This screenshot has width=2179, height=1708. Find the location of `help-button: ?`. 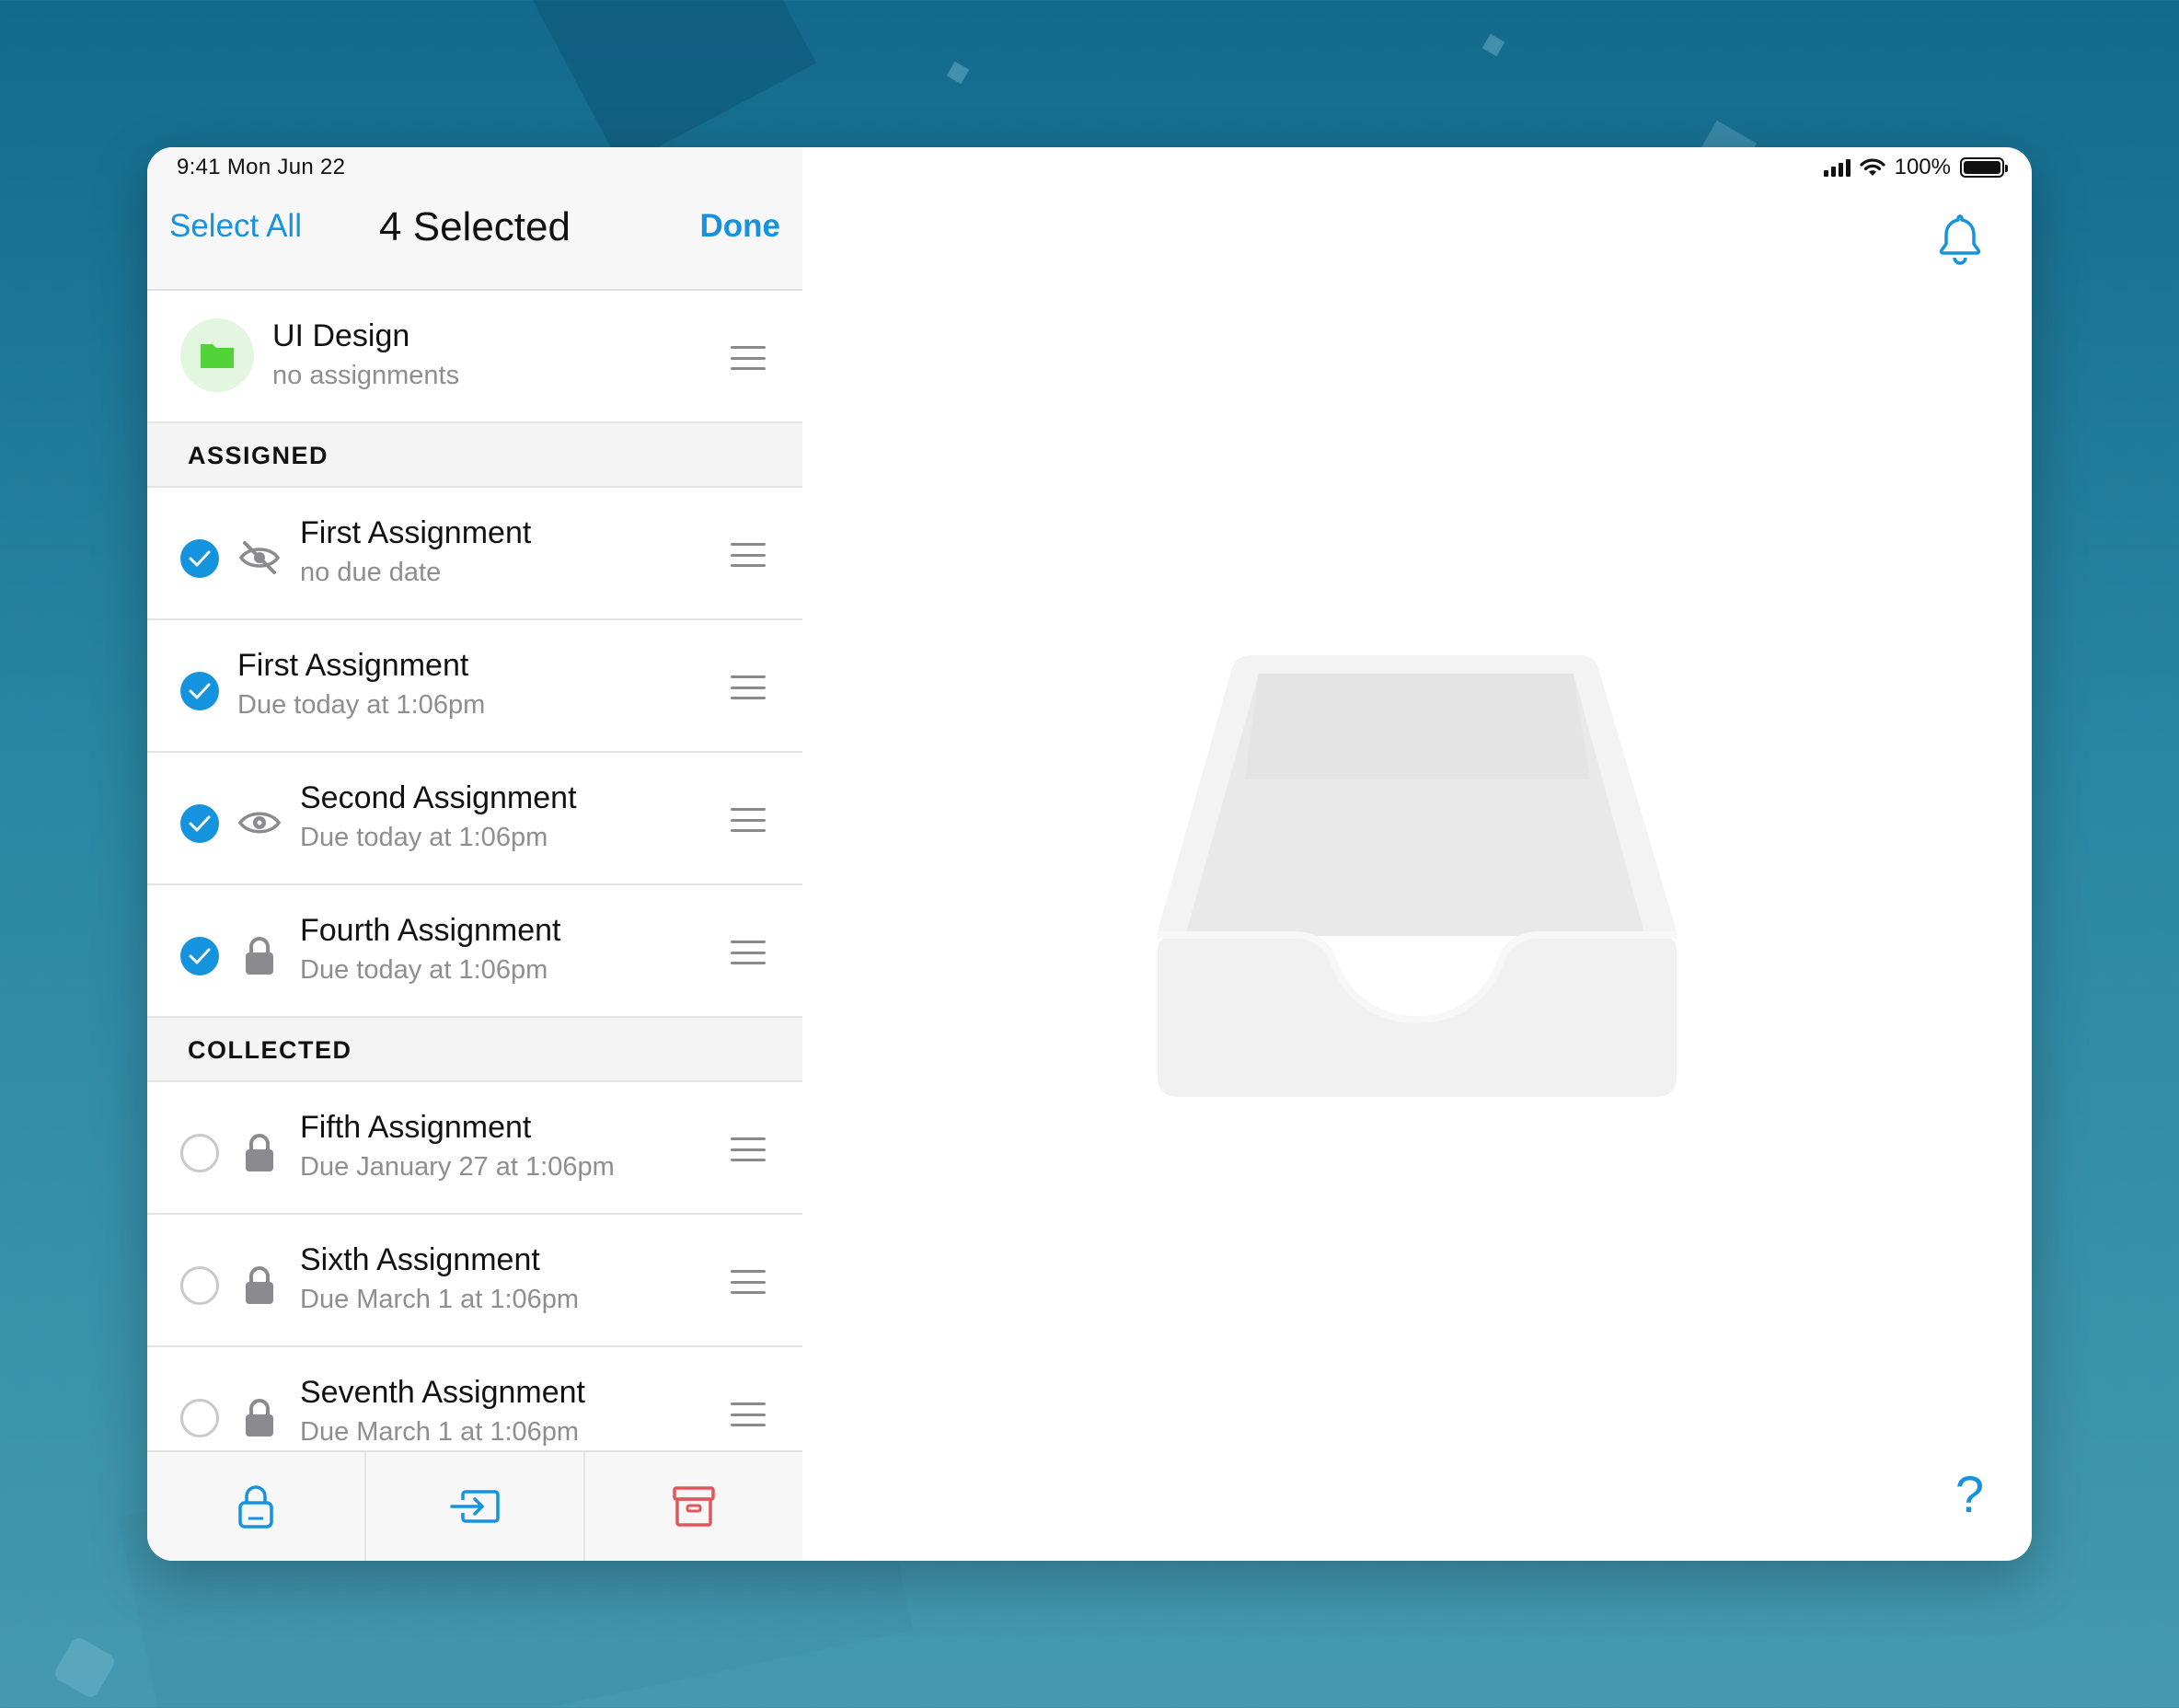

help-button: ? is located at coordinates (1969, 1494).